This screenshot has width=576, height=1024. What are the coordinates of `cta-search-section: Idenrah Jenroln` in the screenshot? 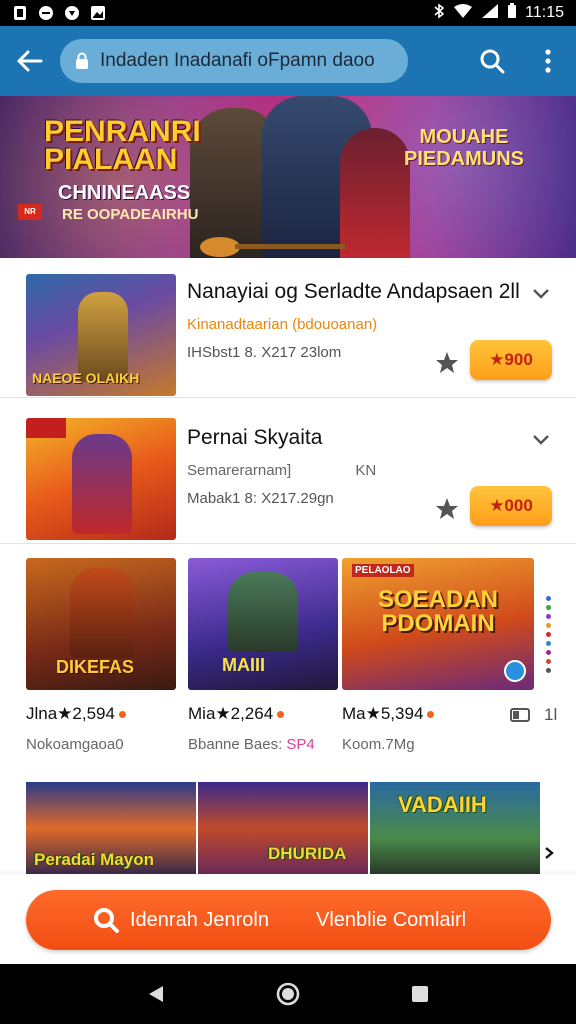 It's located at (171, 920).